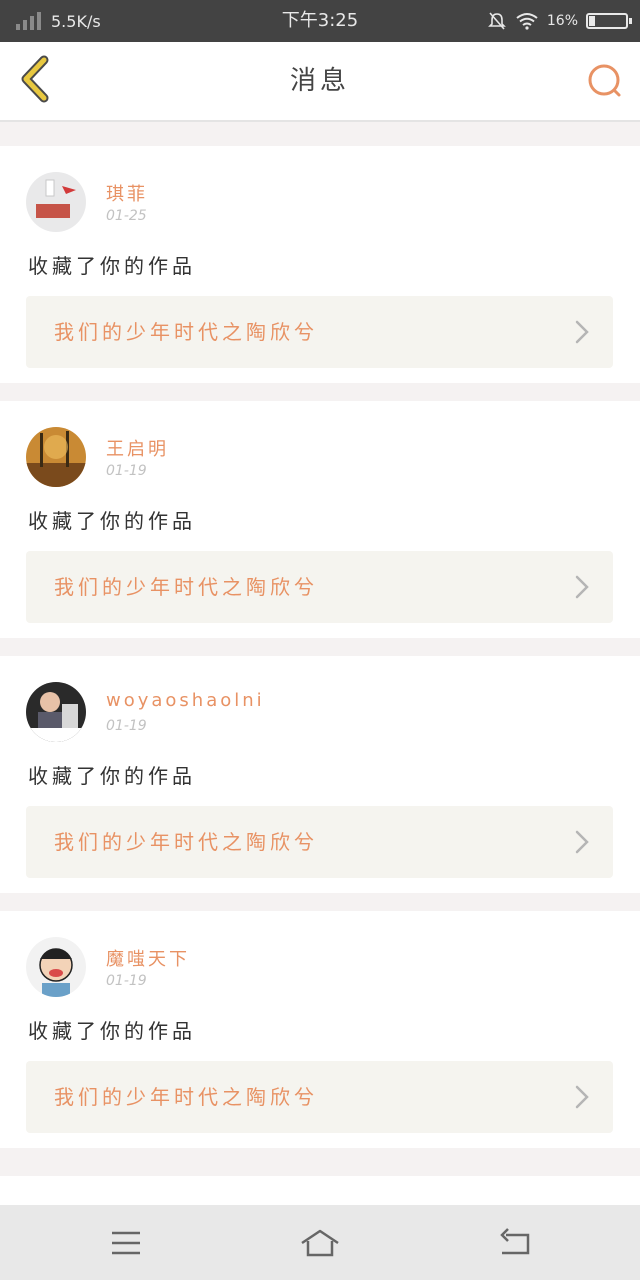 This screenshot has width=640, height=1280. I want to click on wifi-icon, so click(527, 21).